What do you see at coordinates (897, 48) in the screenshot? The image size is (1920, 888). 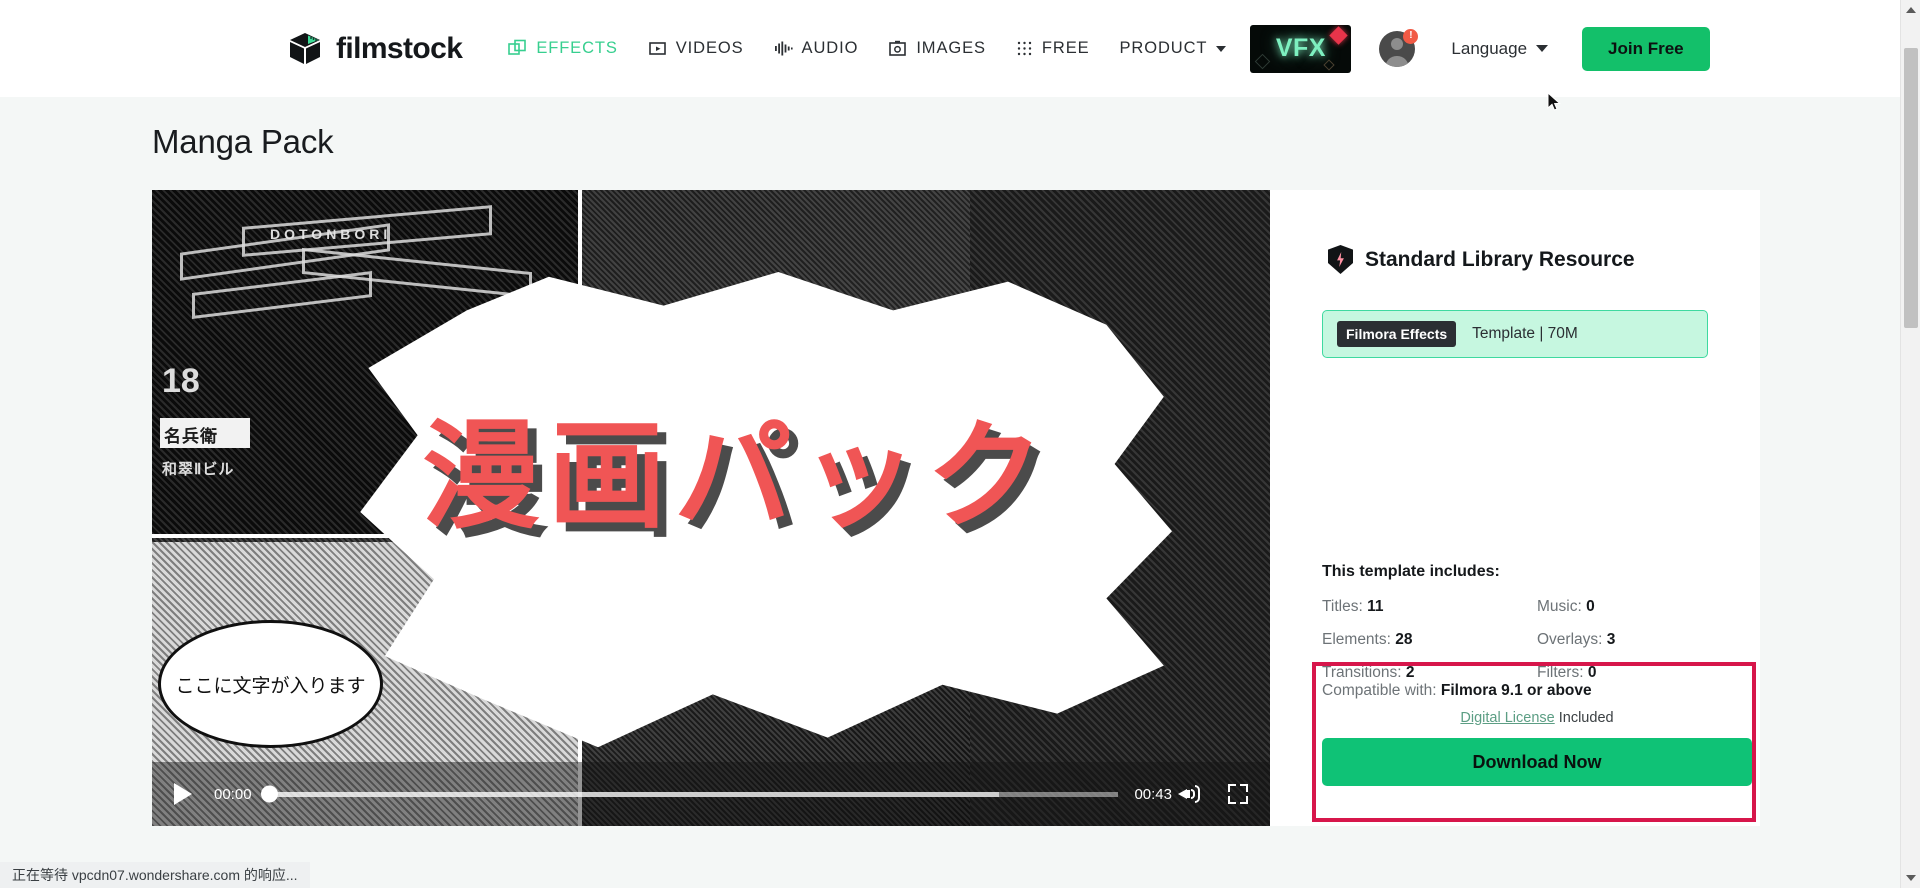 I see `camera-icon` at bounding box center [897, 48].